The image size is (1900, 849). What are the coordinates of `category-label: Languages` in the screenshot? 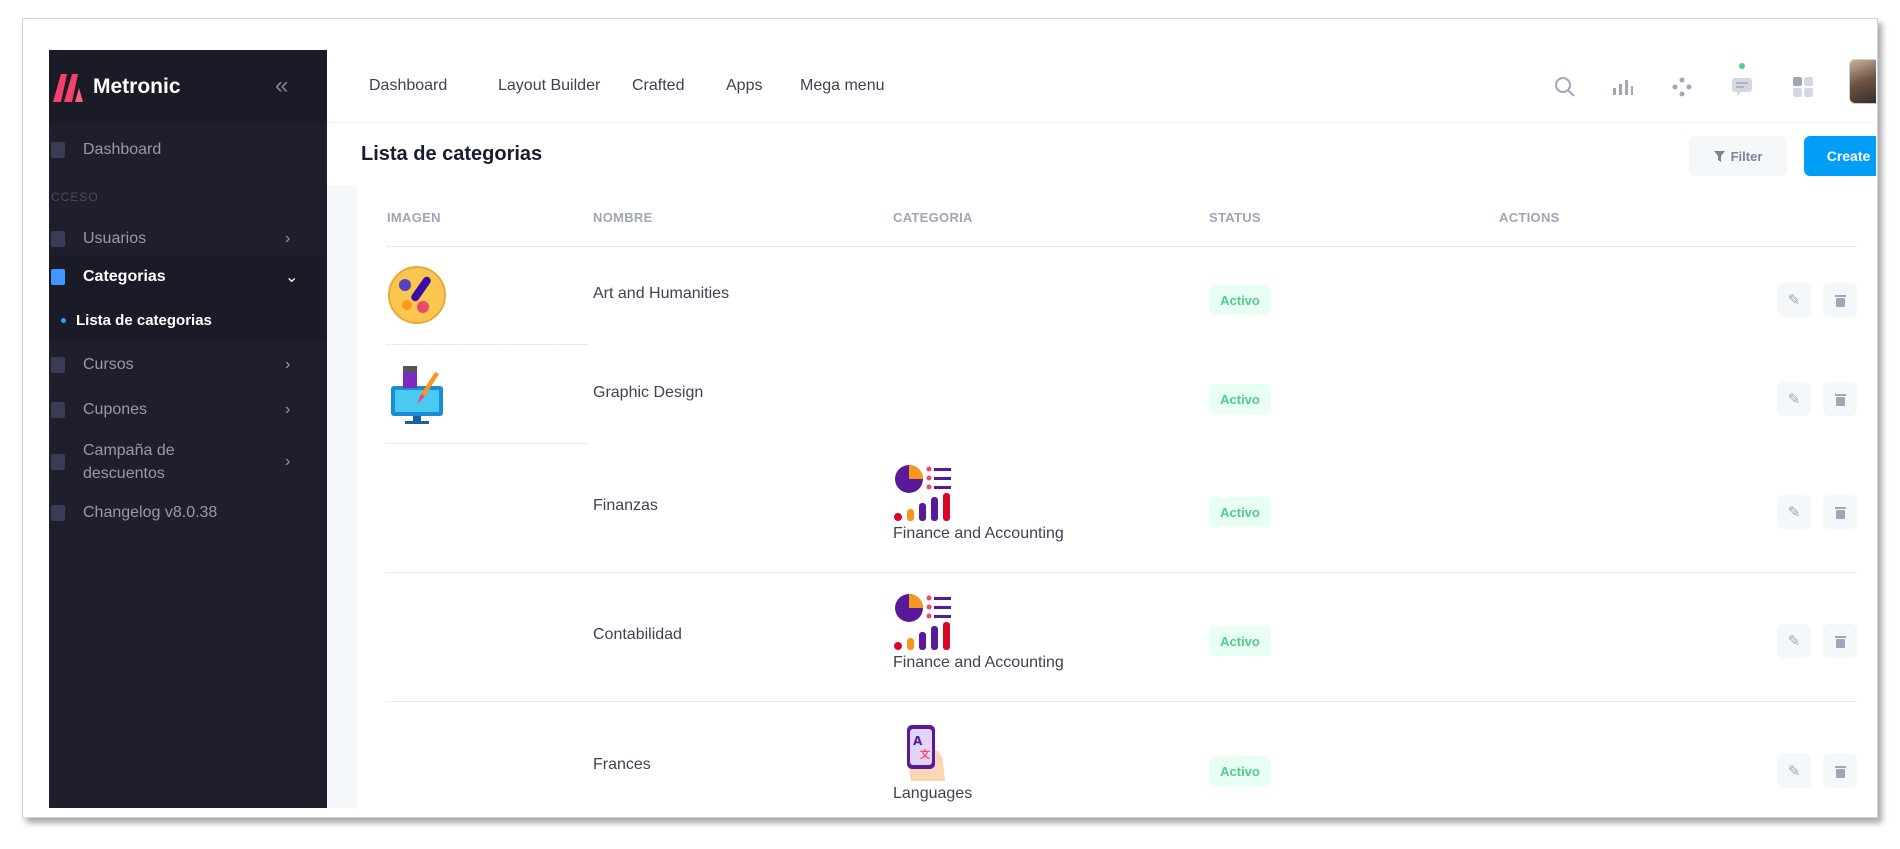 It's located at (933, 793).